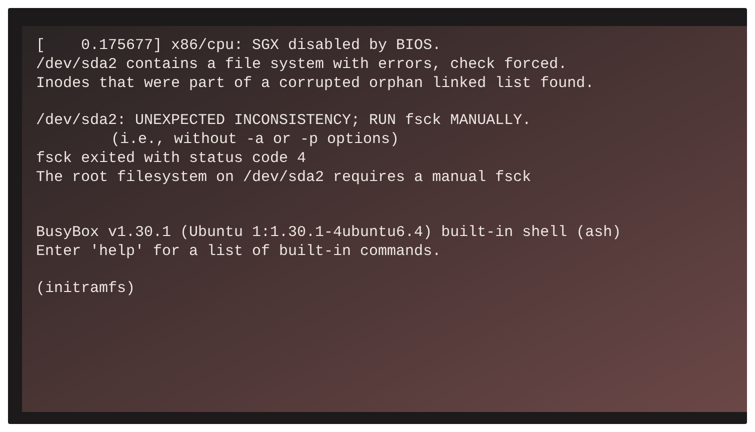  What do you see at coordinates (315, 83) in the screenshot?
I see `console-line: Inodes that were part of a corrupted orphan linked list found.` at bounding box center [315, 83].